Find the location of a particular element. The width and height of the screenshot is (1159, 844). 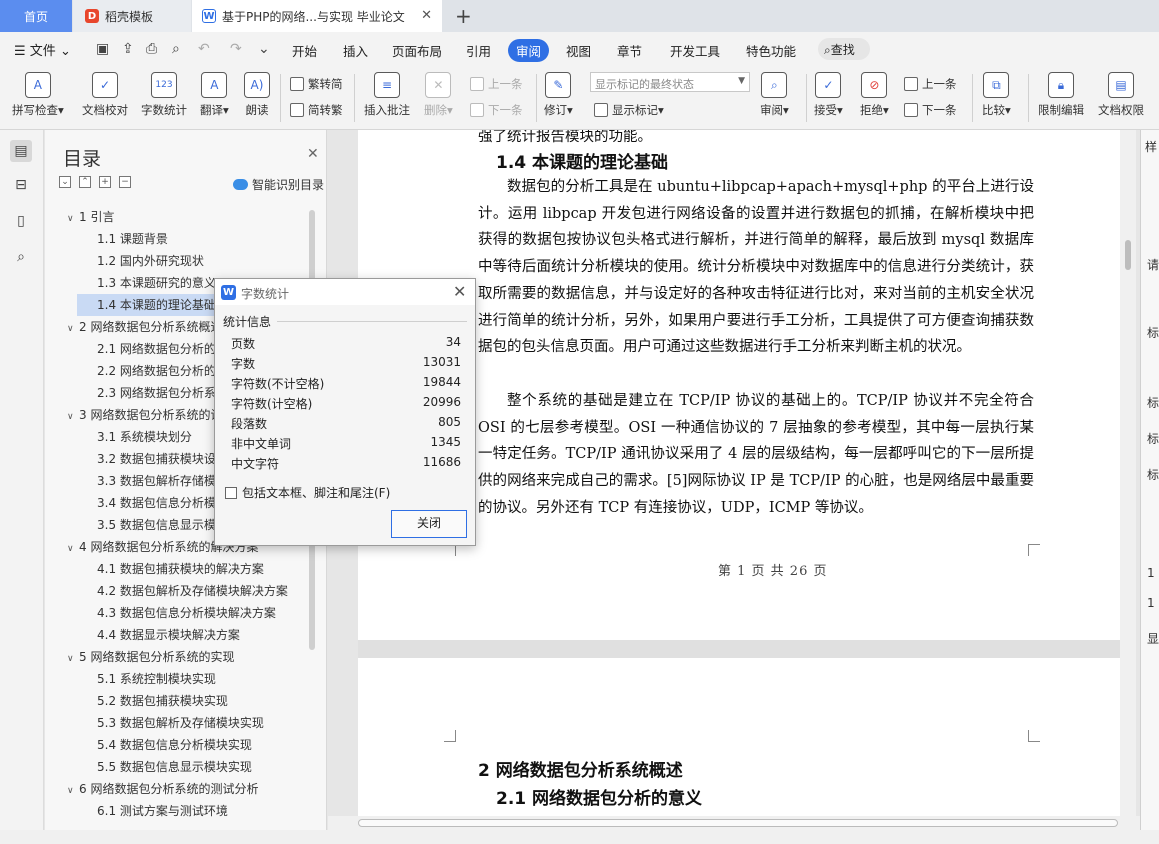

export-icon: ⇪ is located at coordinates (128, 49).